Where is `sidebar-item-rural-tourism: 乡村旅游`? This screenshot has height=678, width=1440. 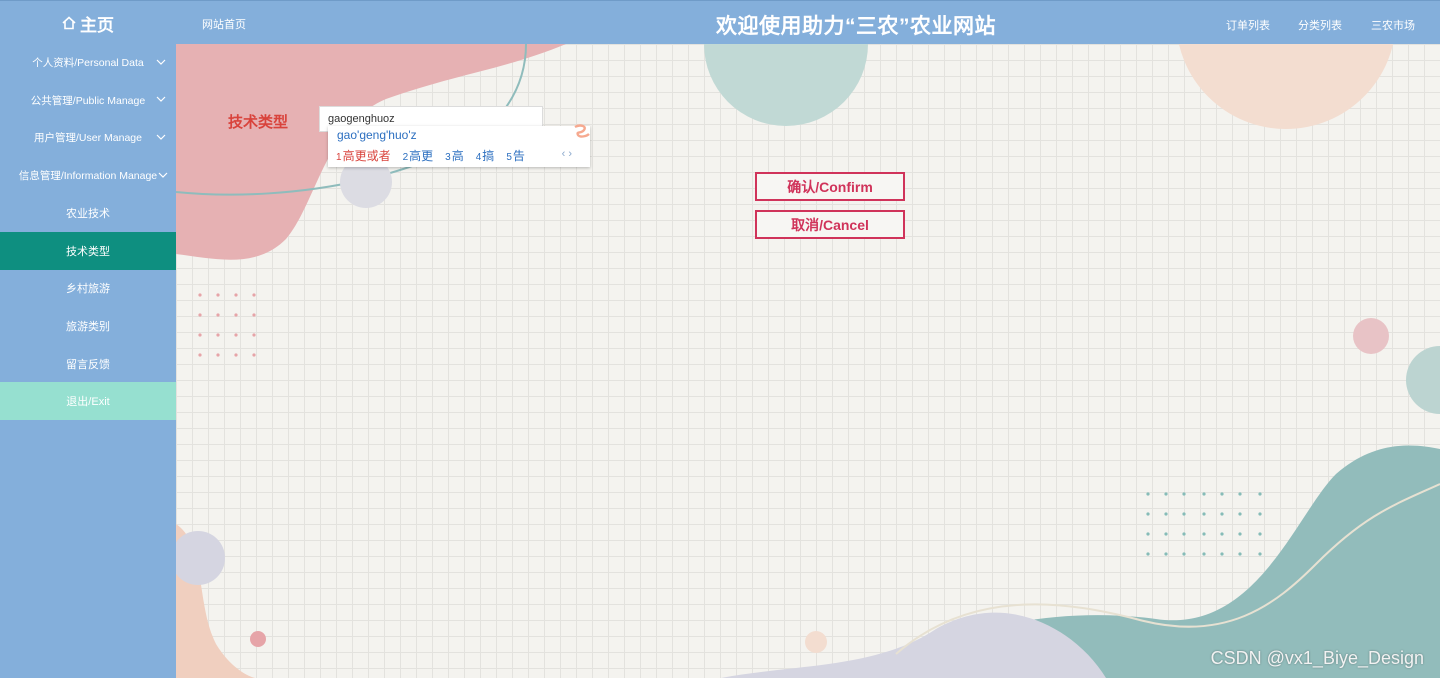 sidebar-item-rural-tourism: 乡村旅游 is located at coordinates (88, 289).